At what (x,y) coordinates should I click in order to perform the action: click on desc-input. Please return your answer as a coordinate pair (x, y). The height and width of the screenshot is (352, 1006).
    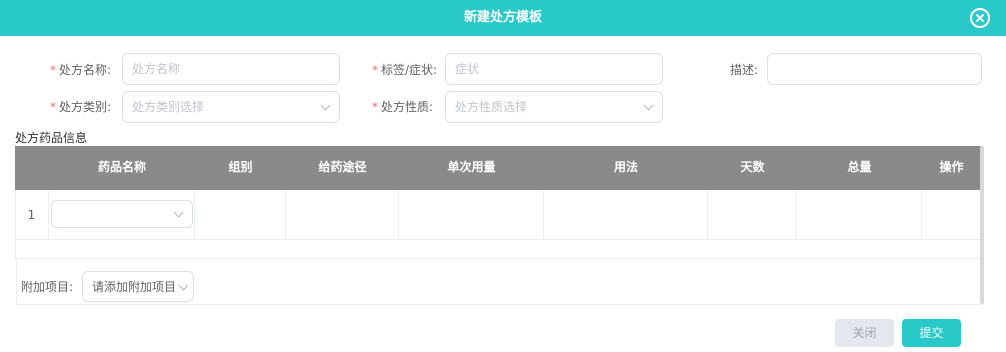
    Looking at the image, I should click on (874, 69).